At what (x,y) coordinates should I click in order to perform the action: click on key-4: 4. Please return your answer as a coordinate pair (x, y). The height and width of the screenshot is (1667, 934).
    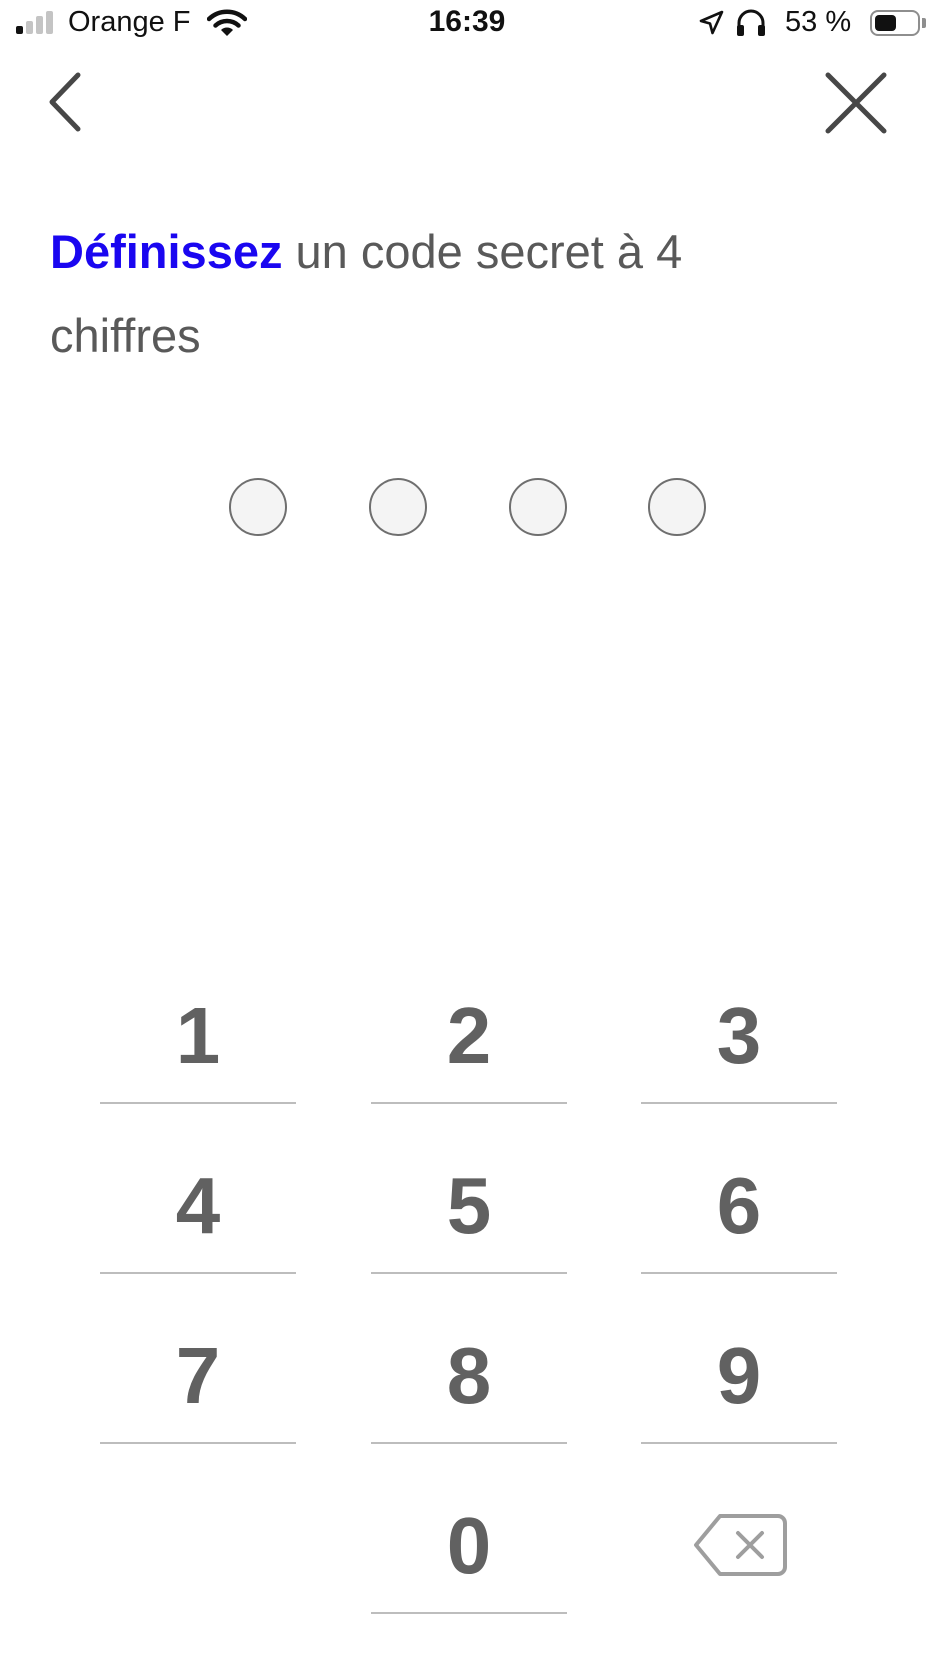
    Looking at the image, I should click on (198, 1212).